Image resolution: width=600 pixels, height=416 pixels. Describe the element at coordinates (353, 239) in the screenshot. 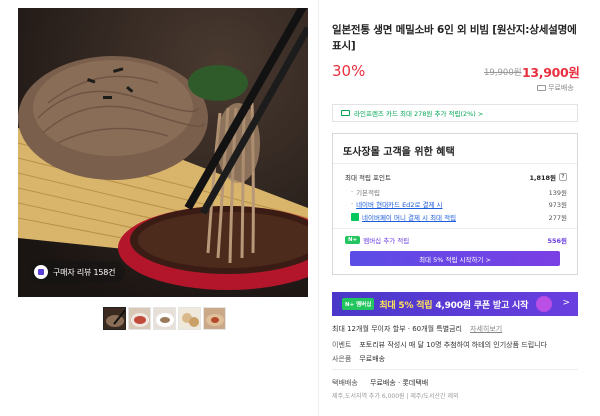

I see `membership-badge: N+` at that location.